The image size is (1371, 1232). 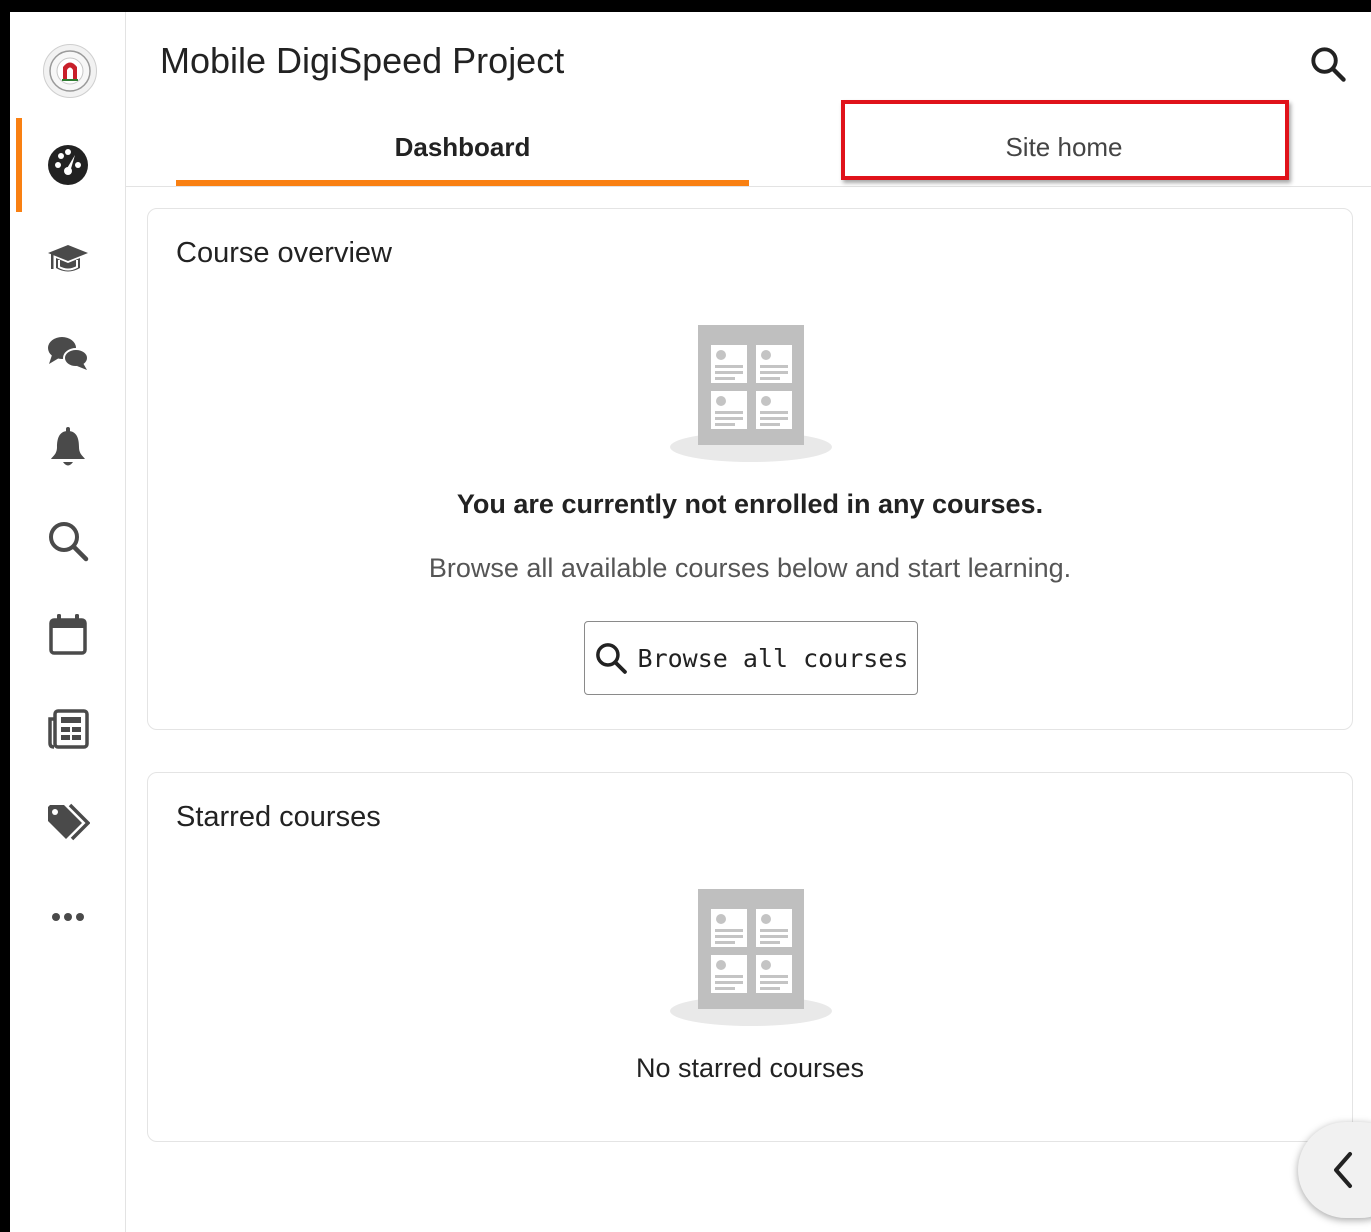 I want to click on dashboard-icon, so click(x=67, y=165).